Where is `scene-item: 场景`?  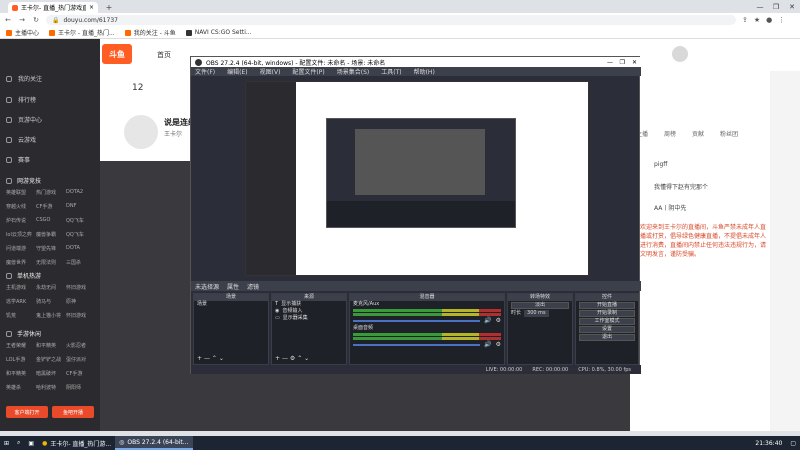
scene-item: 场景 is located at coordinates (231, 304).